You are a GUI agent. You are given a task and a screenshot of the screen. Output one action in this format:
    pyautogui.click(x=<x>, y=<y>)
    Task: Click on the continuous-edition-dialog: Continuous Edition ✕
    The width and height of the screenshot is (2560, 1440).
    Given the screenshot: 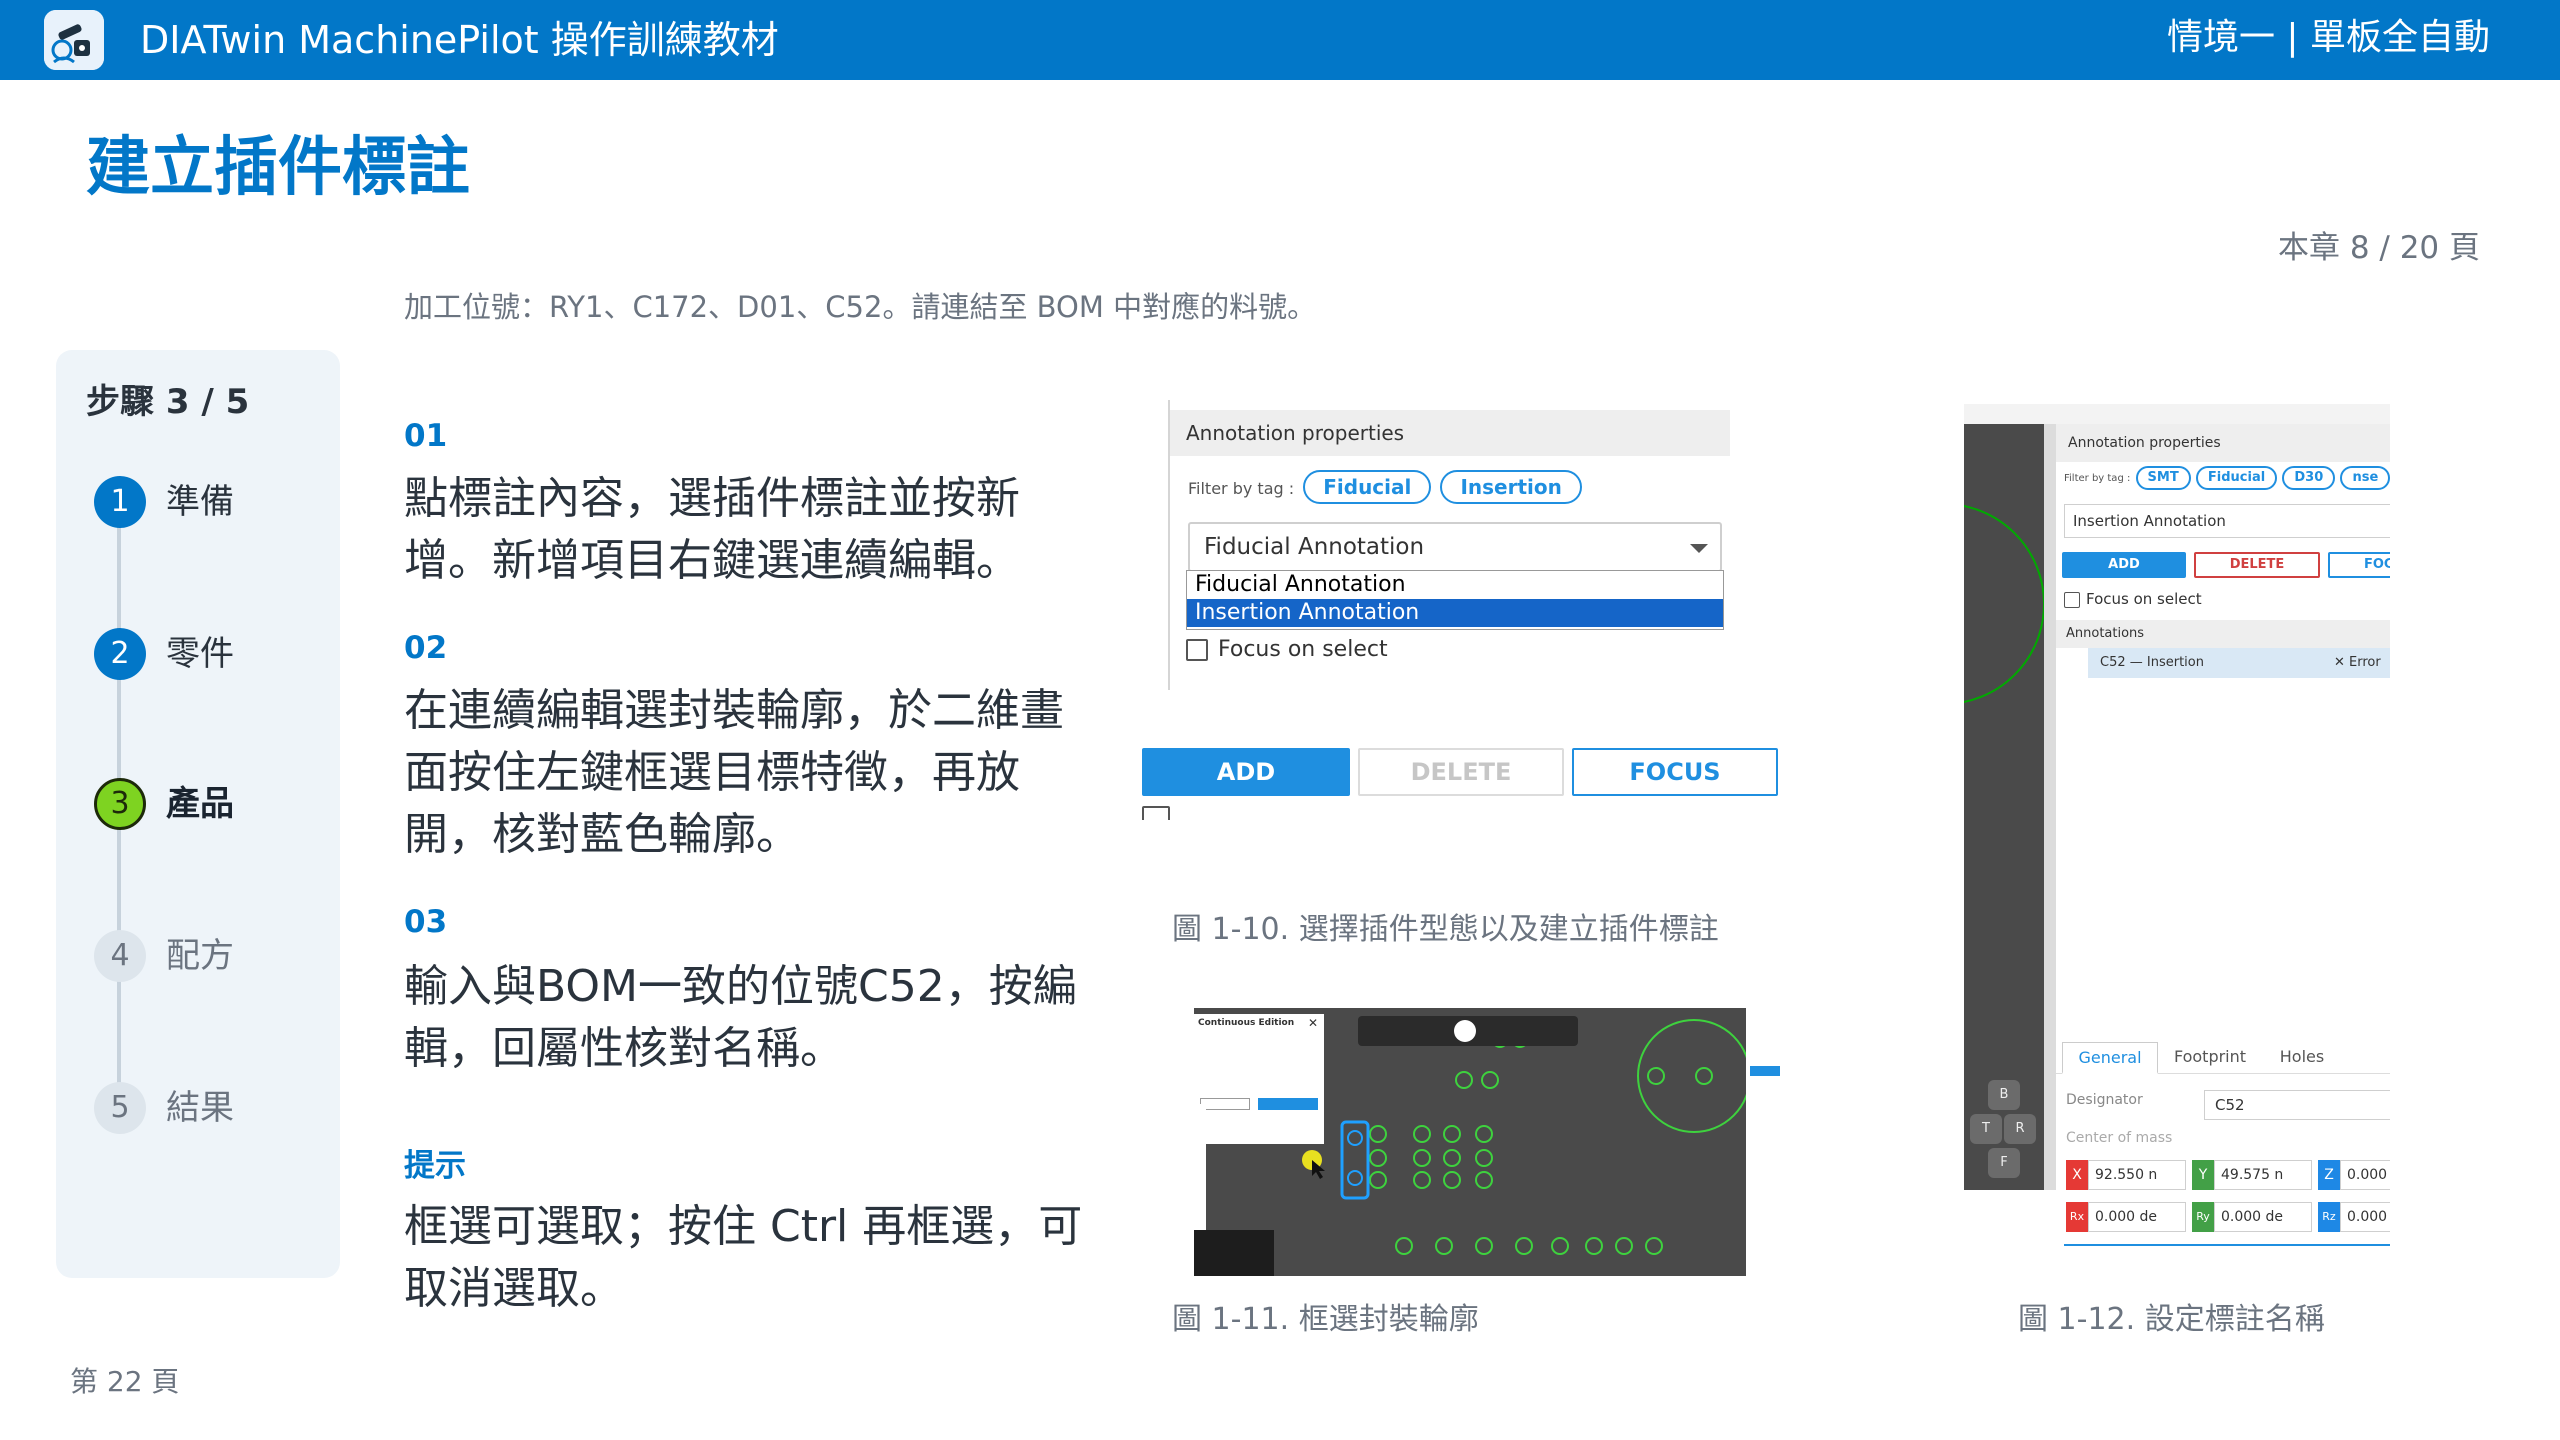 What is the action you would take?
    pyautogui.click(x=1259, y=1079)
    